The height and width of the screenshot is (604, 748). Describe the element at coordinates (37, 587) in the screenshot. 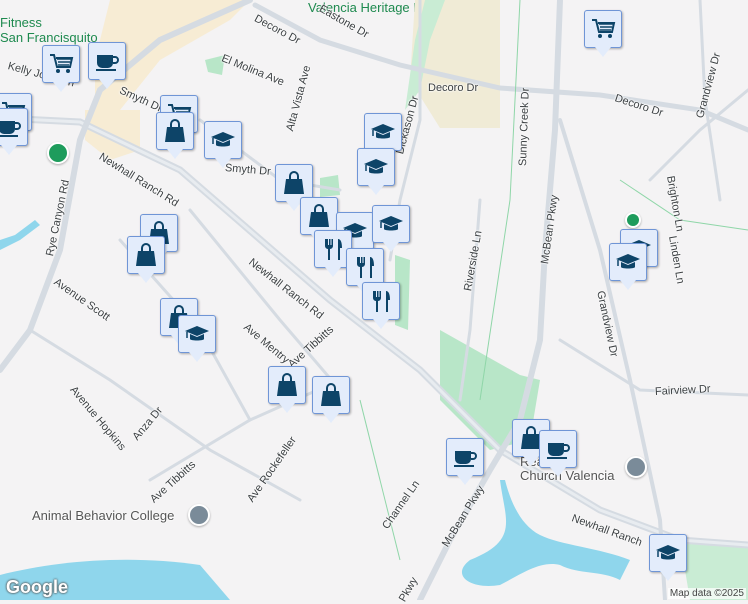

I see `google-logo: Google` at that location.